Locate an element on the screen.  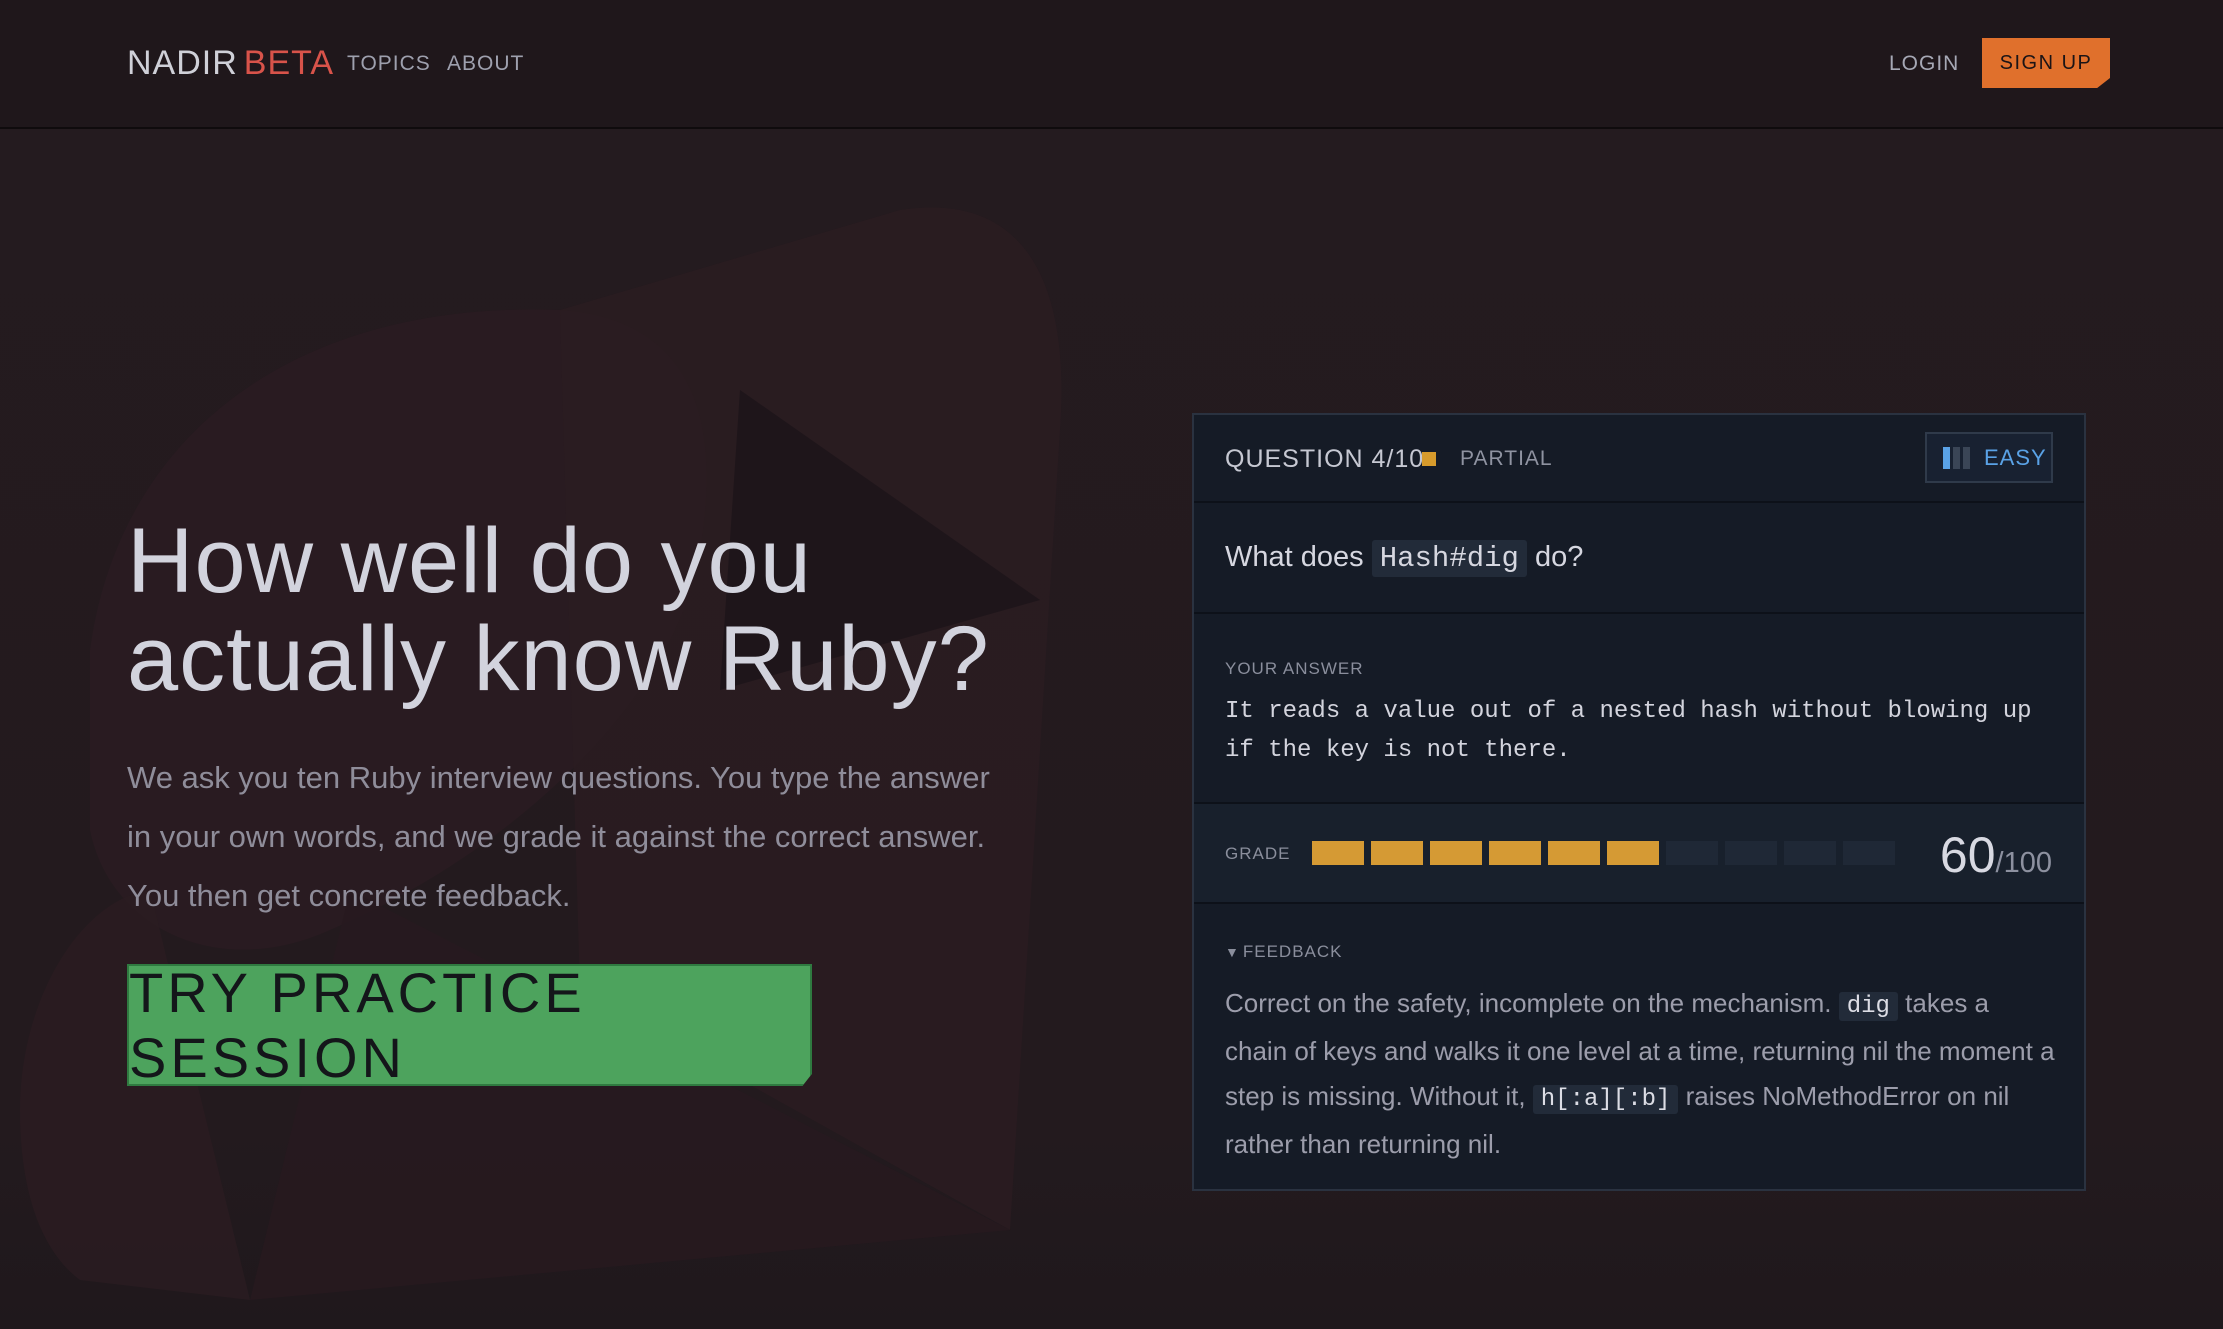
brand-logo: NADIR BETA is located at coordinates (230, 63).